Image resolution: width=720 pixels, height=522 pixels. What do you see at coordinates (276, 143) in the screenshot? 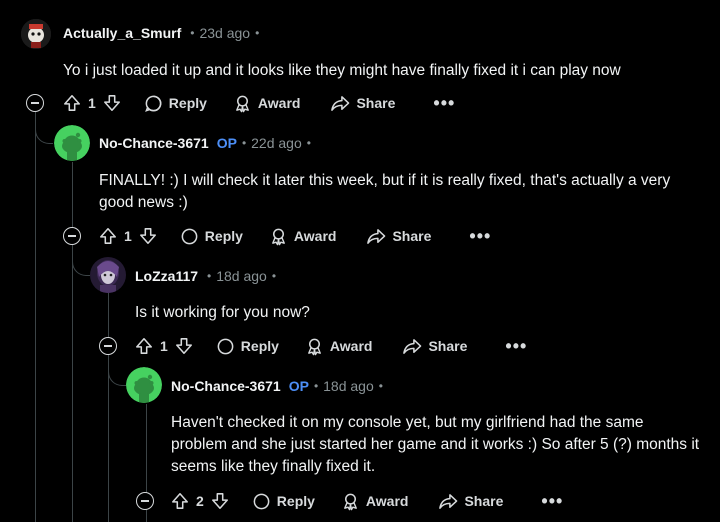
I see `timestamp: 22d ago` at bounding box center [276, 143].